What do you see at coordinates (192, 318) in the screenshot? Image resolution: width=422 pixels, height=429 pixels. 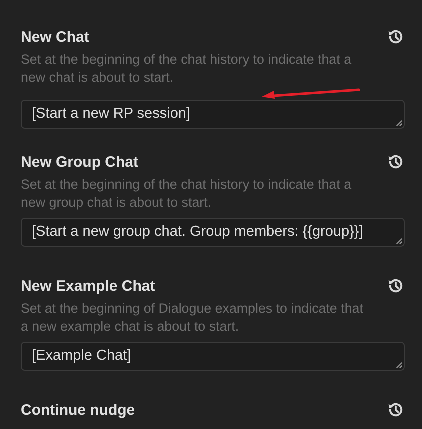 I see `setting-description: Set at the beginning of Dialogue examples to indicate that a new example chat is about to start.` at bounding box center [192, 318].